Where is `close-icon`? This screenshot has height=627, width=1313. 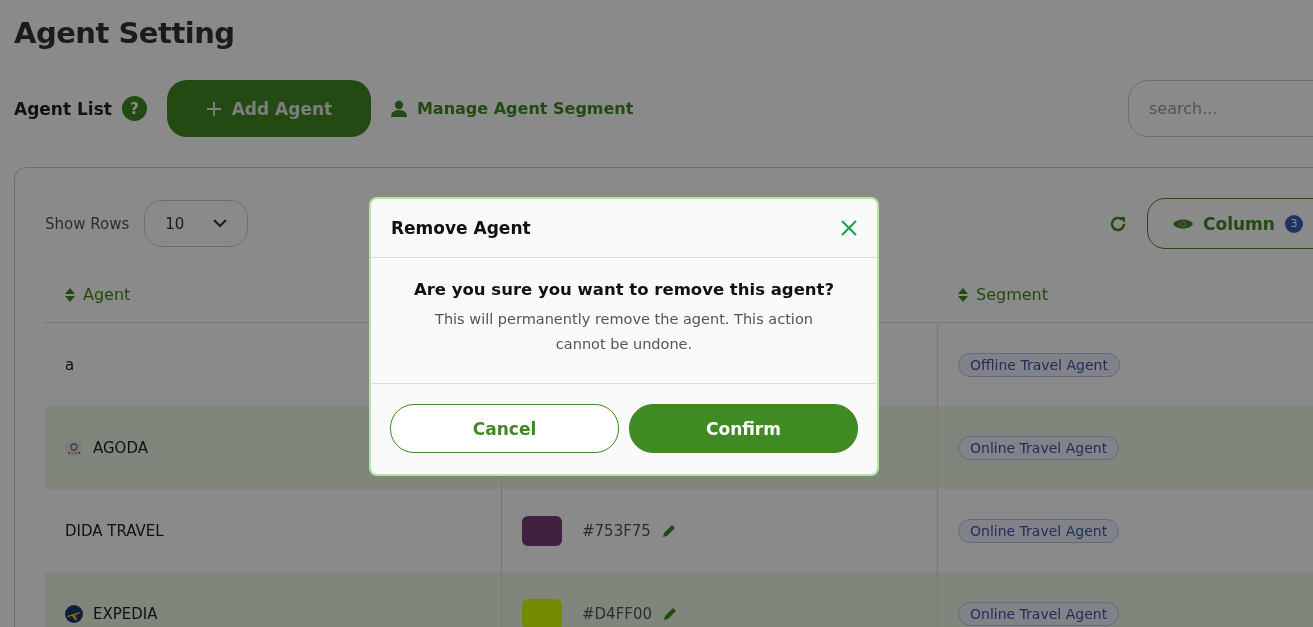 close-icon is located at coordinates (849, 228).